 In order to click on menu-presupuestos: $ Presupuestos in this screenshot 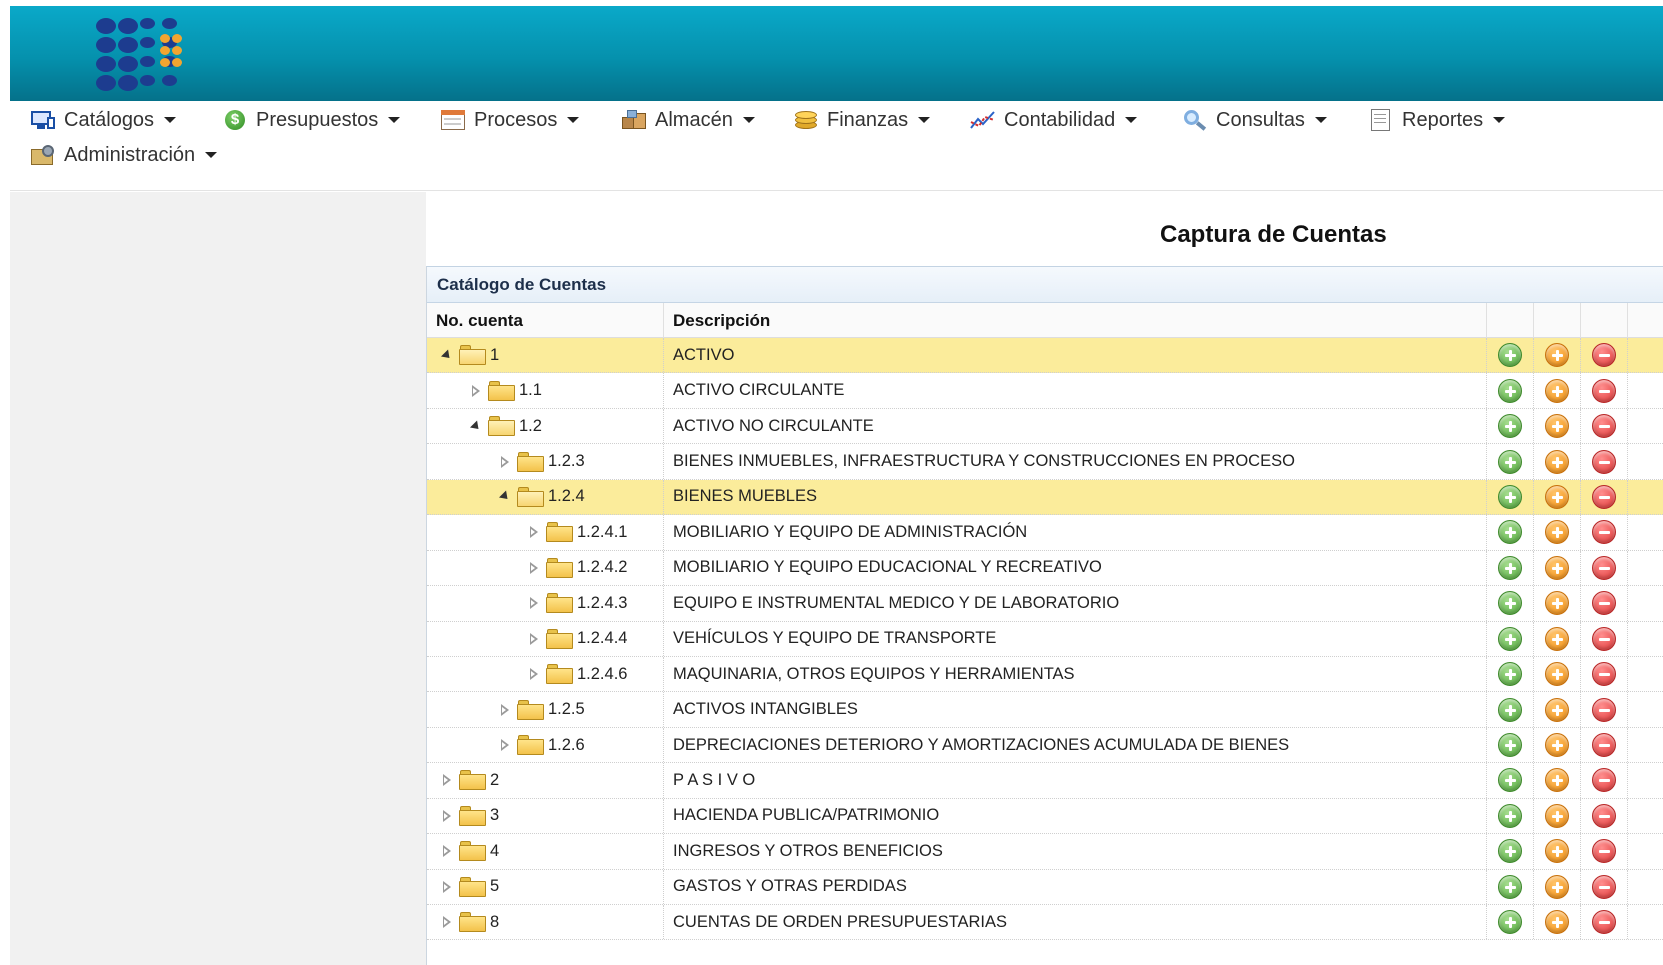, I will do `click(311, 120)`.